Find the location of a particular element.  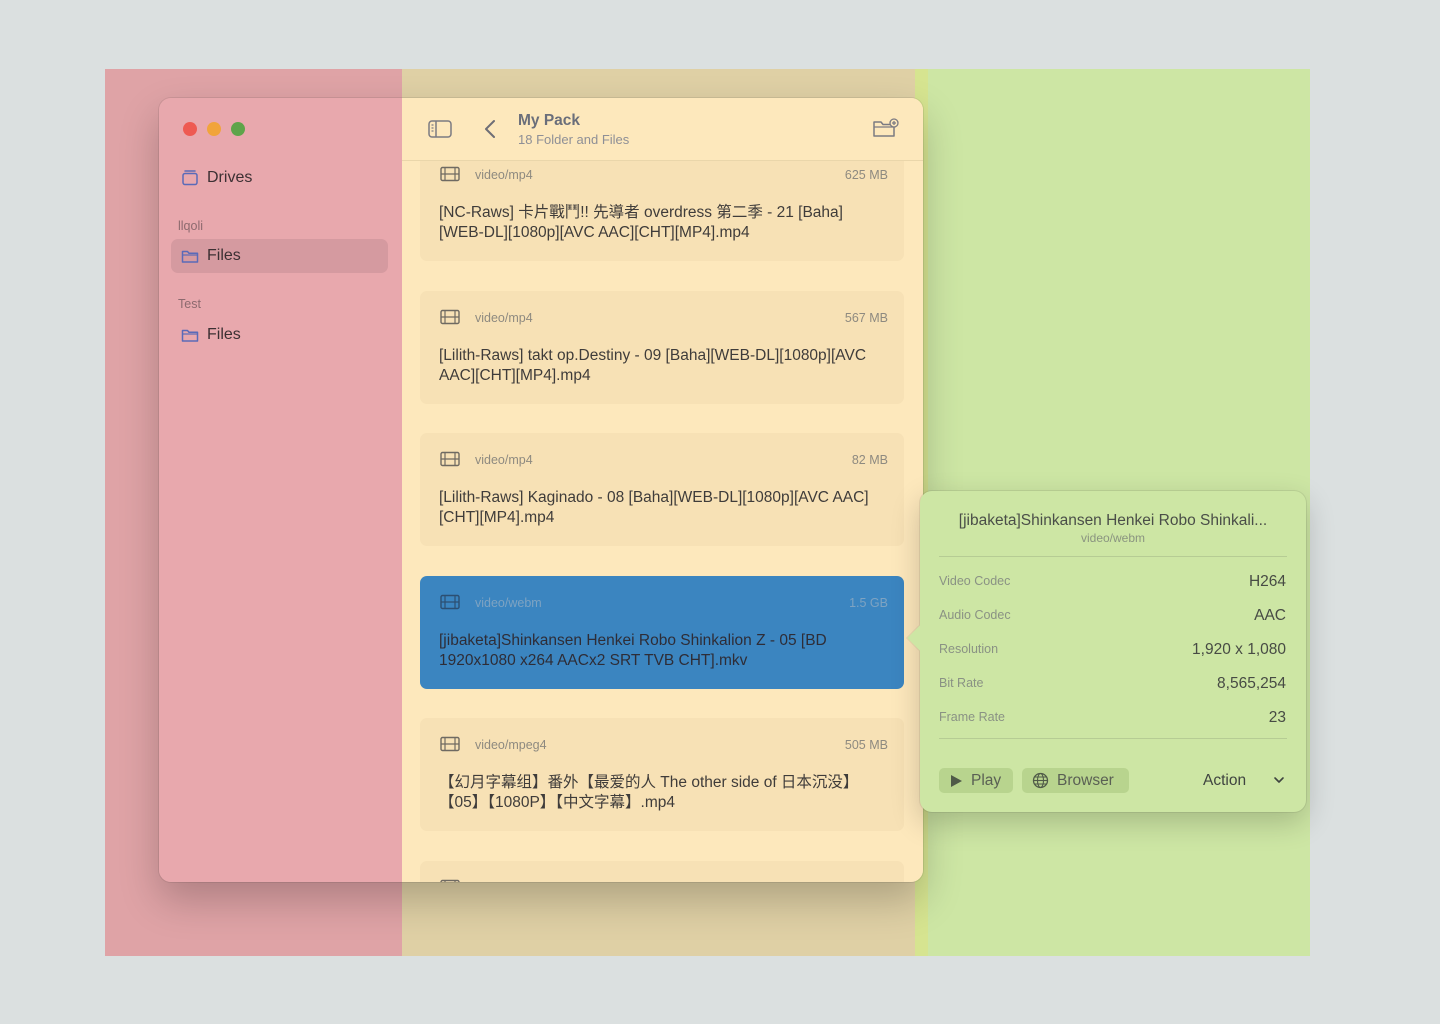

play-button: Play is located at coordinates (976, 780).